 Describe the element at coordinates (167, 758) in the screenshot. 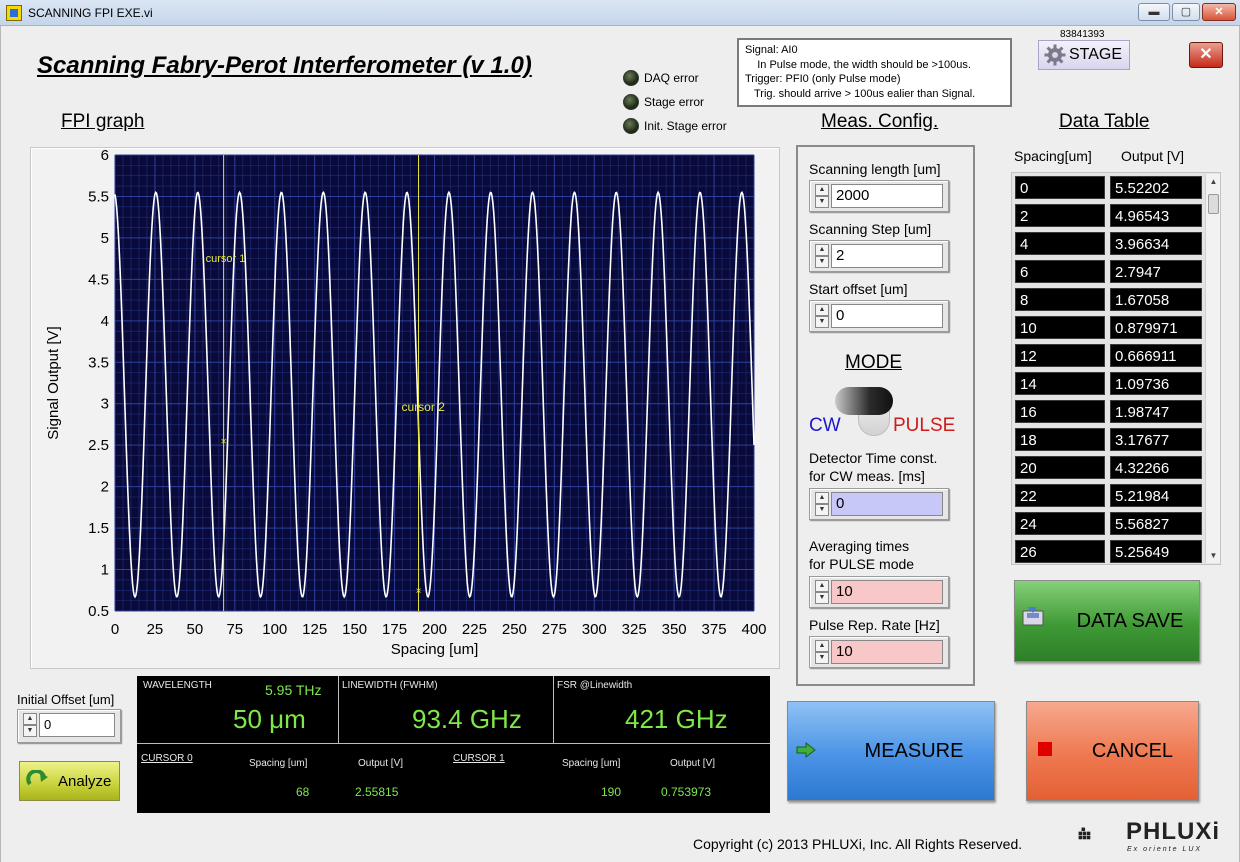

I see `cursor0-label: CURSOR 0` at that location.